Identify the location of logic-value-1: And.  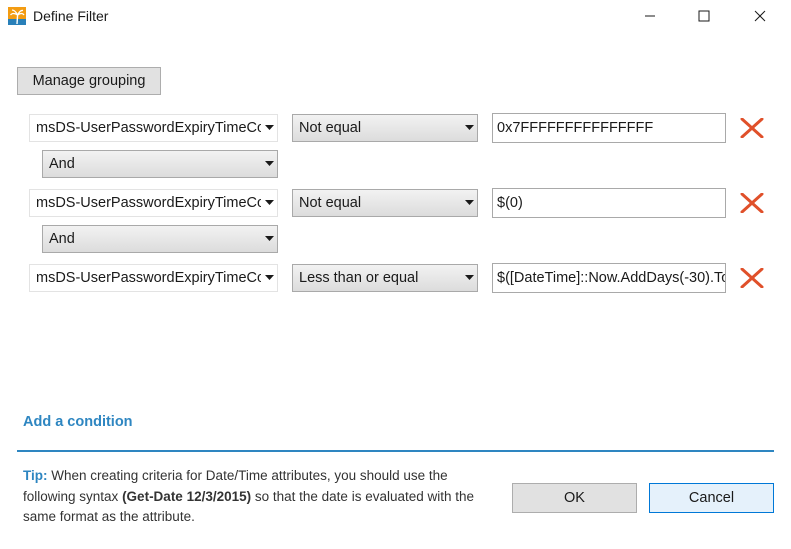
(62, 164).